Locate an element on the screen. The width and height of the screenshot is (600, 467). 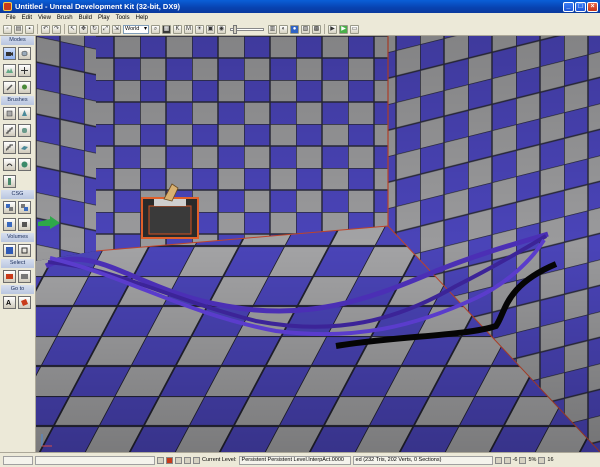
sheet-brush-icon is located at coordinates (24, 148).